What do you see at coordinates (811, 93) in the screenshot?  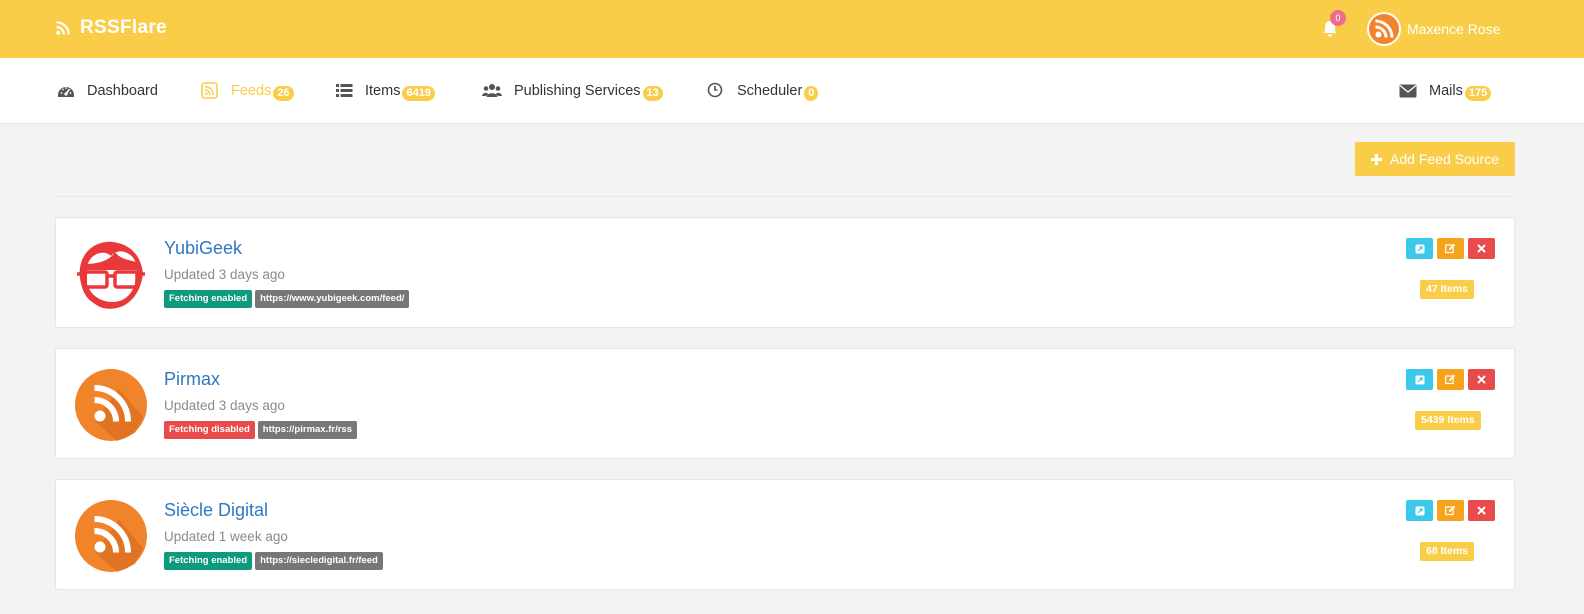 I see `nav-scheduler-count: 0` at bounding box center [811, 93].